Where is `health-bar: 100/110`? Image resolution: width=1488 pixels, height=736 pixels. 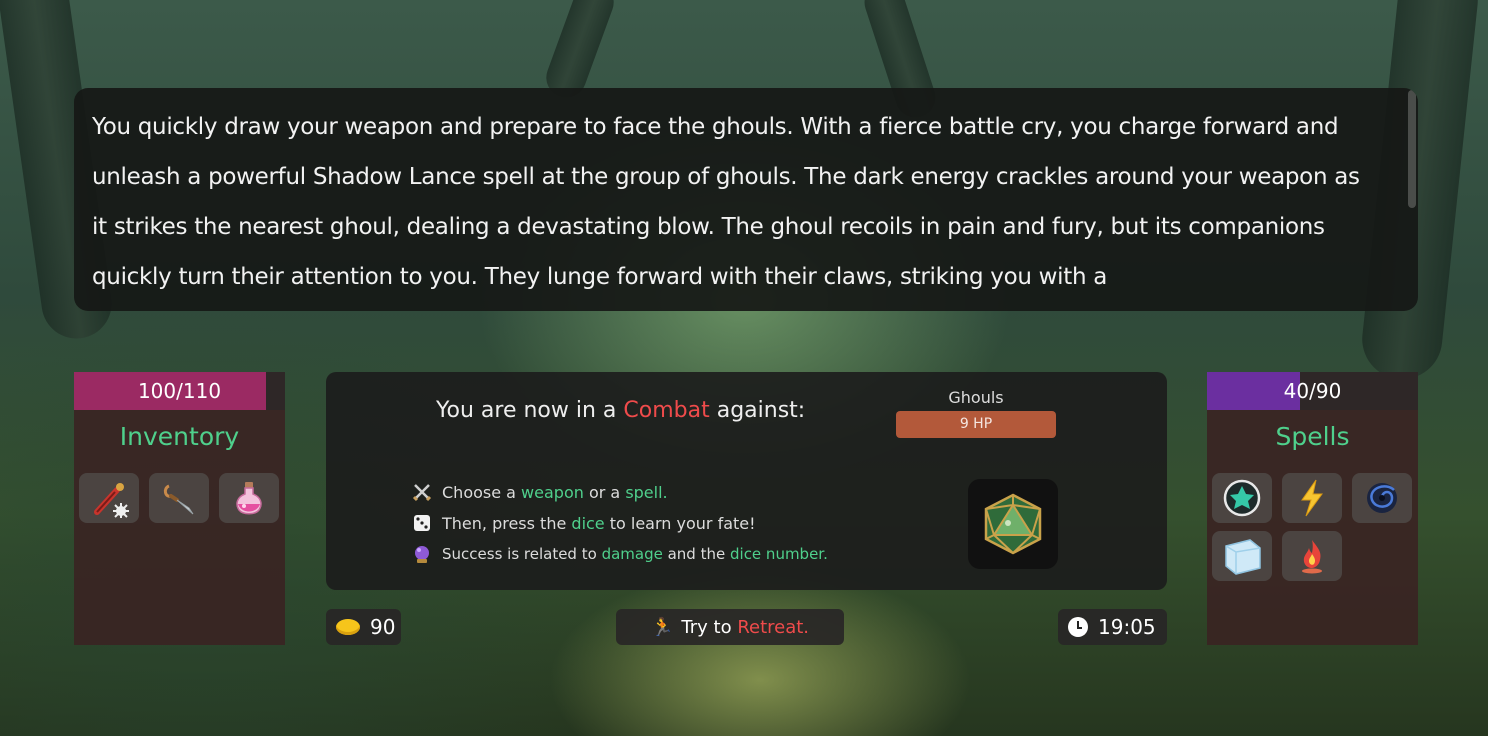
health-bar: 100/110 is located at coordinates (179, 391).